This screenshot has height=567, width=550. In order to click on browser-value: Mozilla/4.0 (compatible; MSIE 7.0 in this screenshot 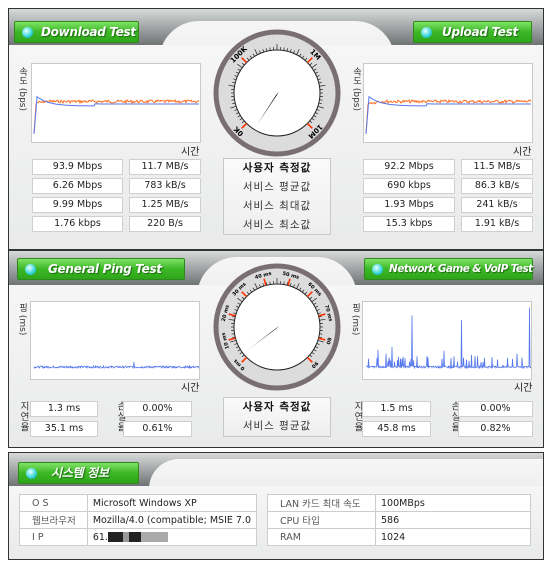, I will do `click(172, 520)`.